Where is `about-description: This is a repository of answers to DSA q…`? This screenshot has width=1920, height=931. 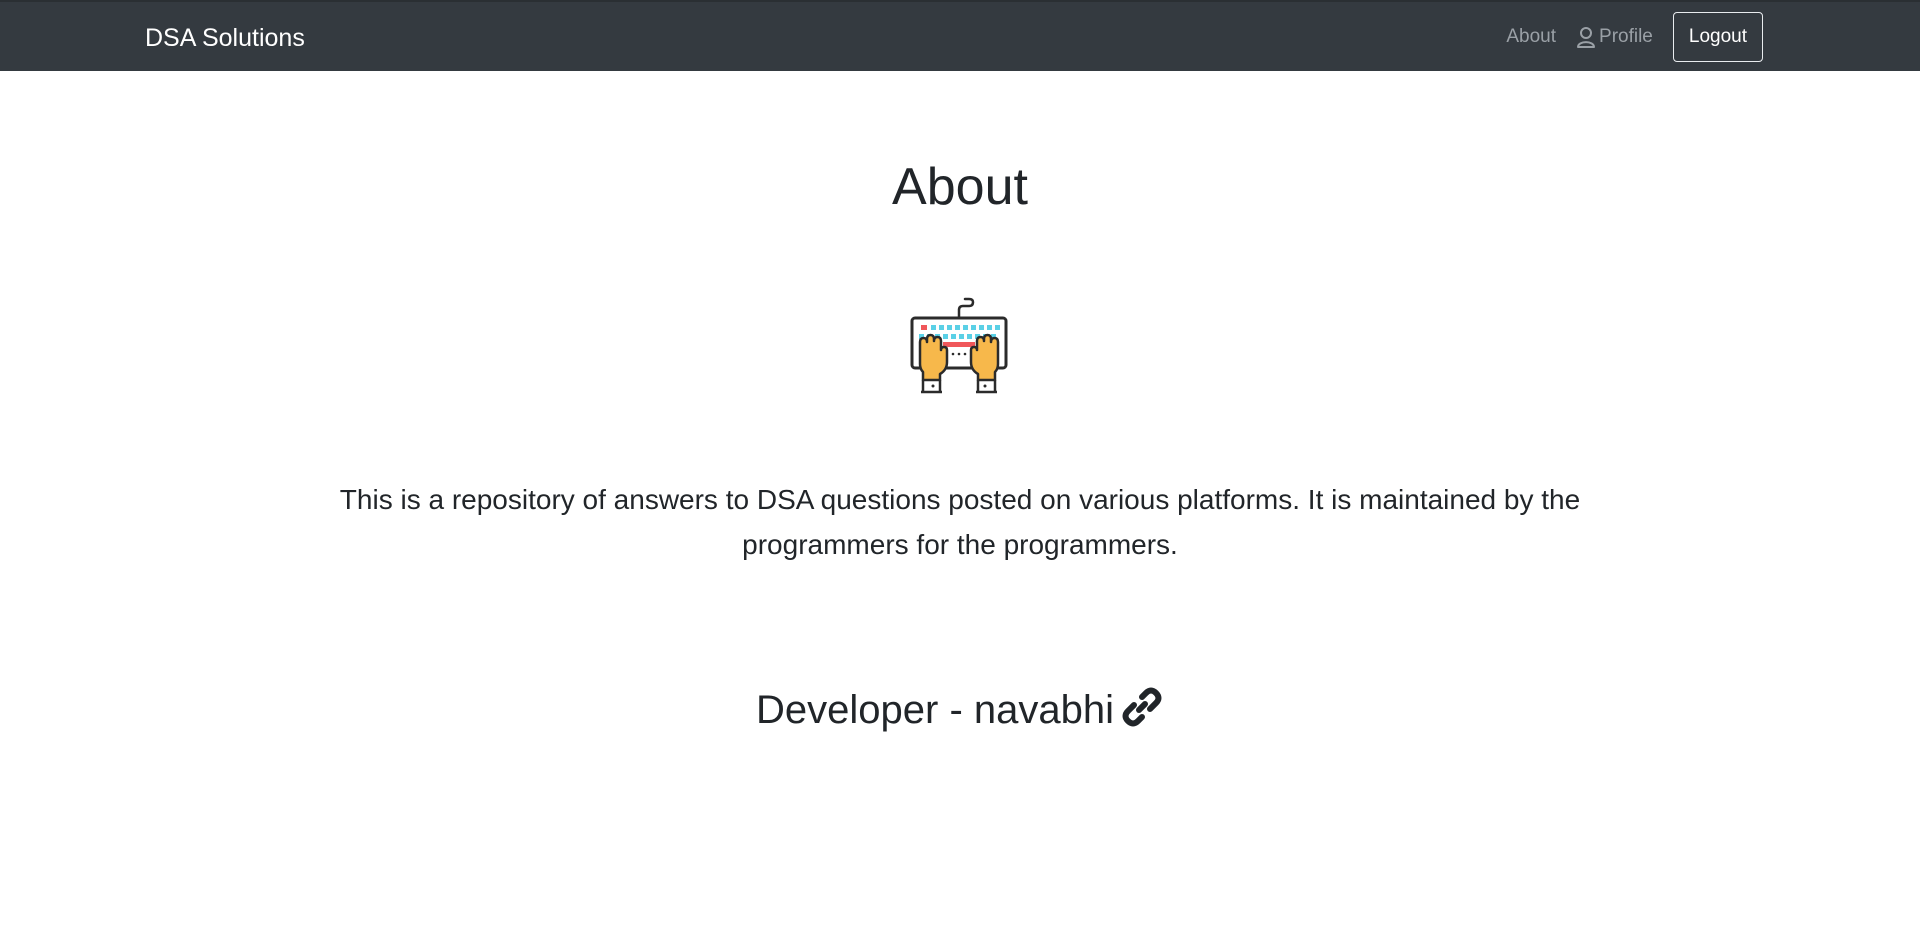
about-description: This is a repository of answers to DSA q… is located at coordinates (960, 522).